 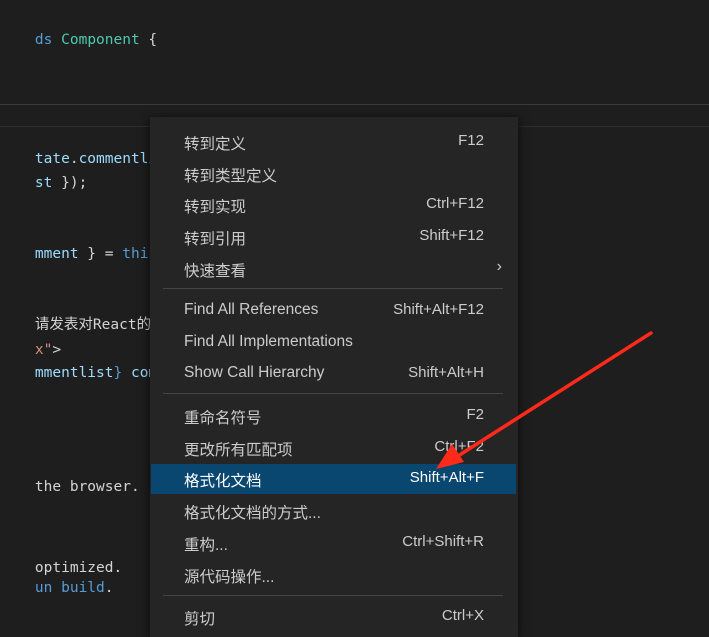 I want to click on menu-item-rename-symbol: 重命名符号 F2, so click(x=333, y=416).